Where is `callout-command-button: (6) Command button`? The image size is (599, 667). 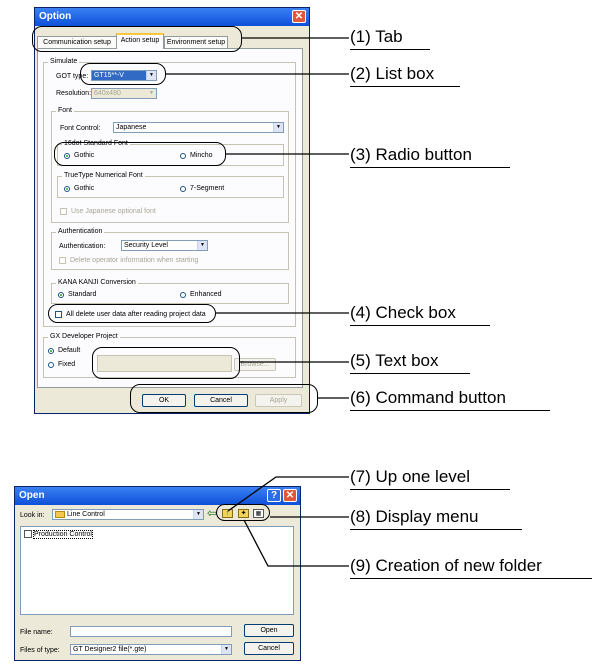
callout-command-button: (6) Command button is located at coordinates (428, 397).